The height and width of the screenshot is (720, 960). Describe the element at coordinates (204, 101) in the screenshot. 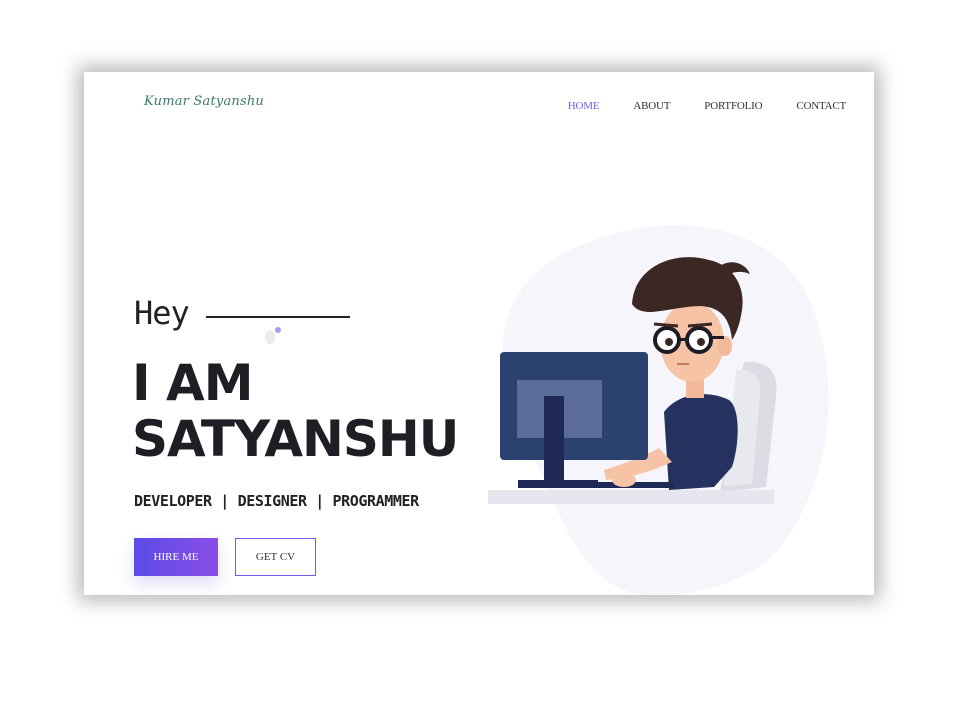

I see `site-logo: Kumar Satyanshu` at that location.